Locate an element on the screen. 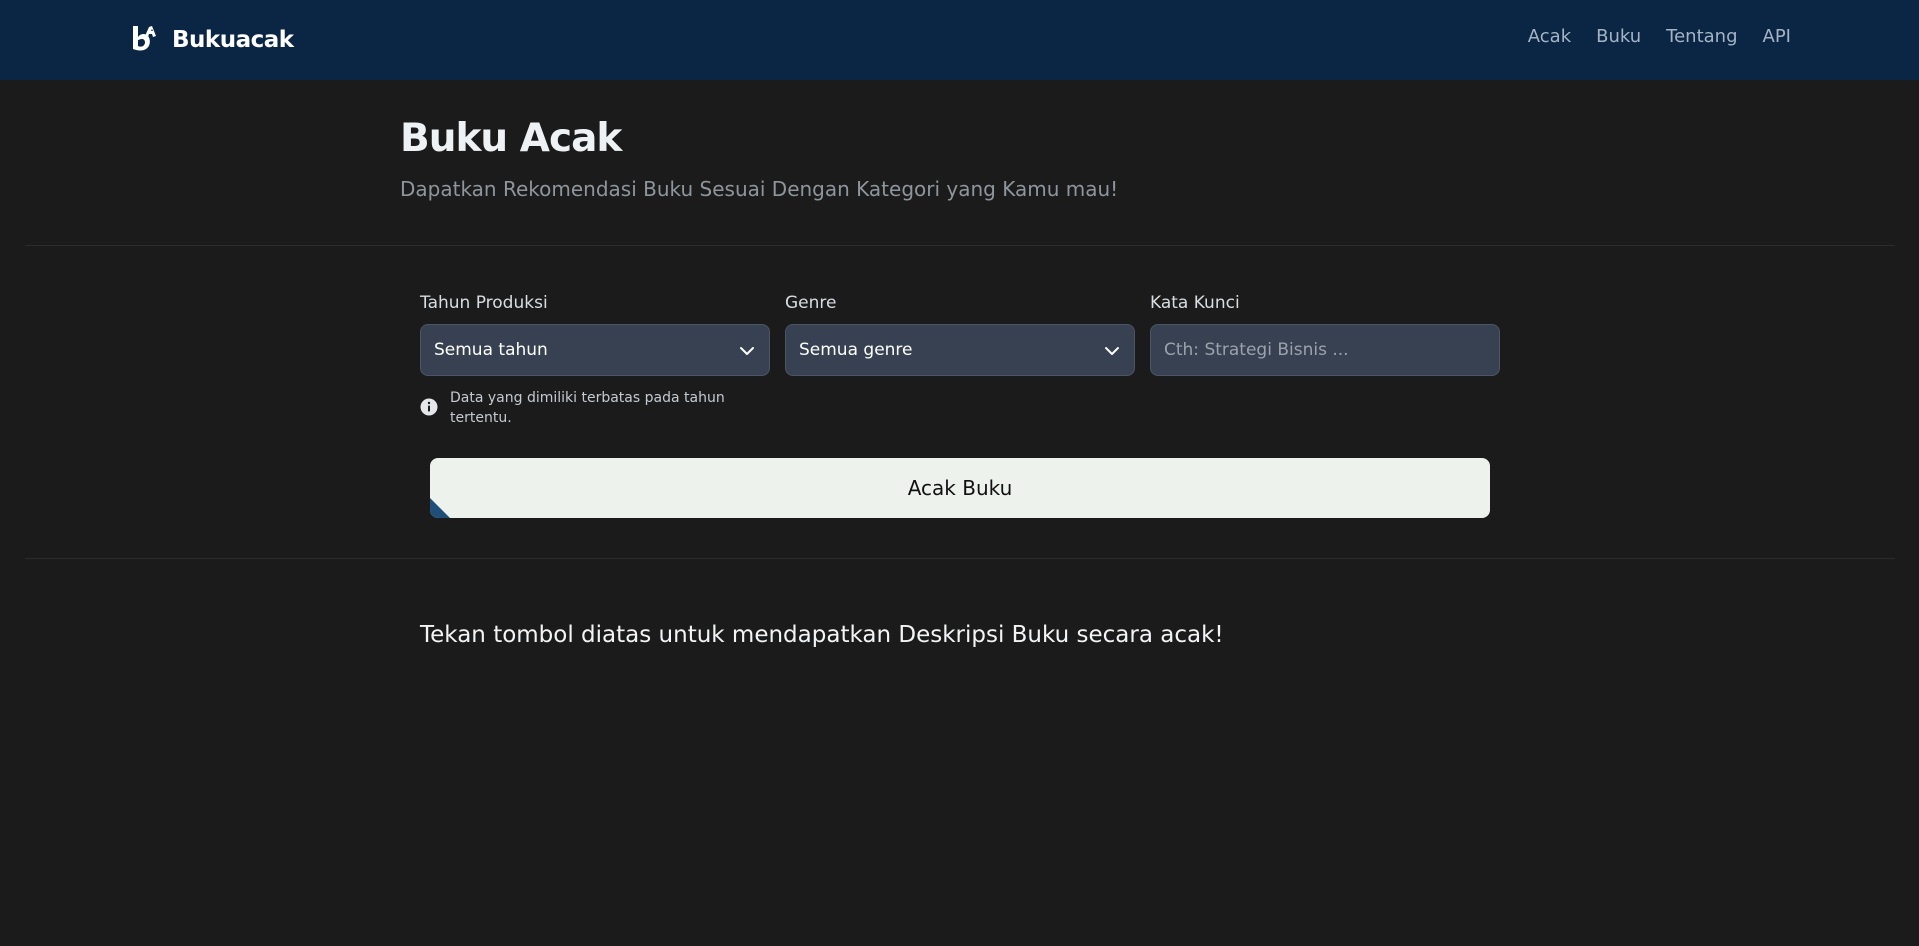 The height and width of the screenshot is (946, 1919). random-book-button: Acak Buku is located at coordinates (960, 488).